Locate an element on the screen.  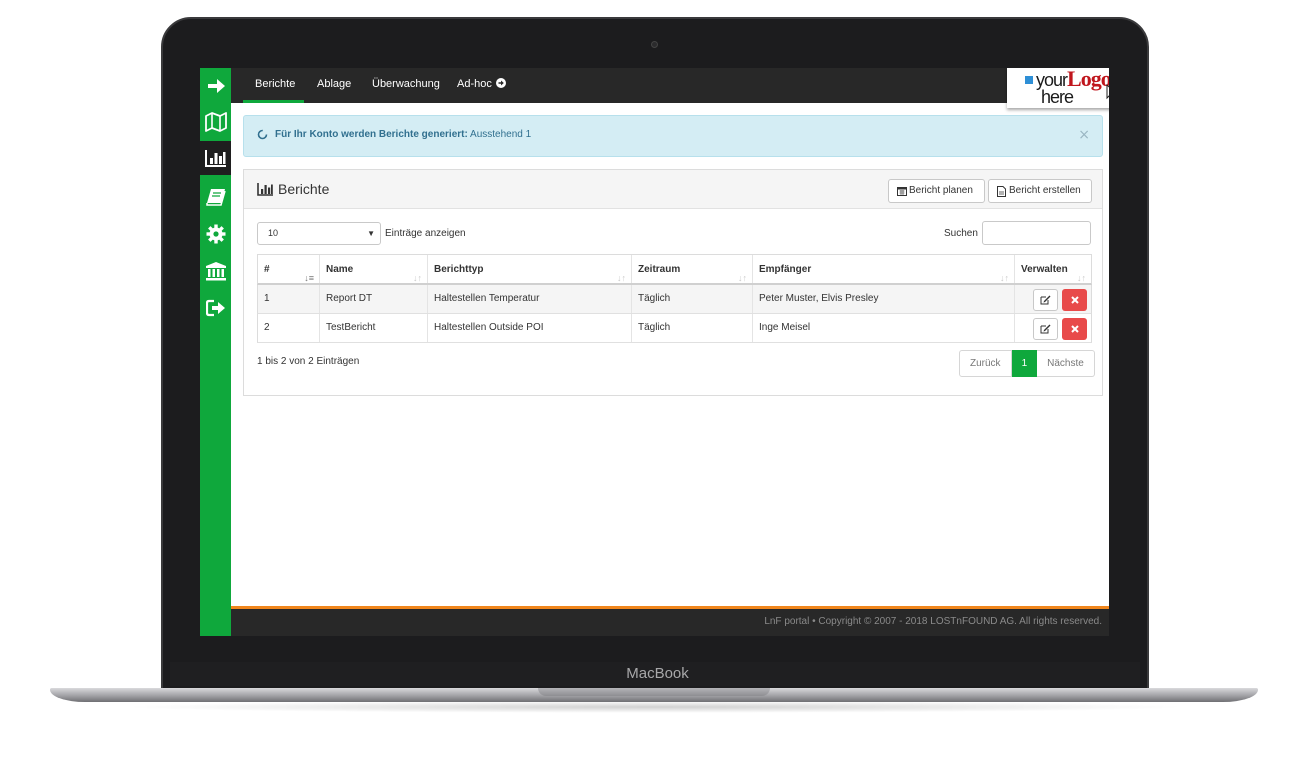
tab-ueberwachung: Überwachung is located at coordinates (406, 85).